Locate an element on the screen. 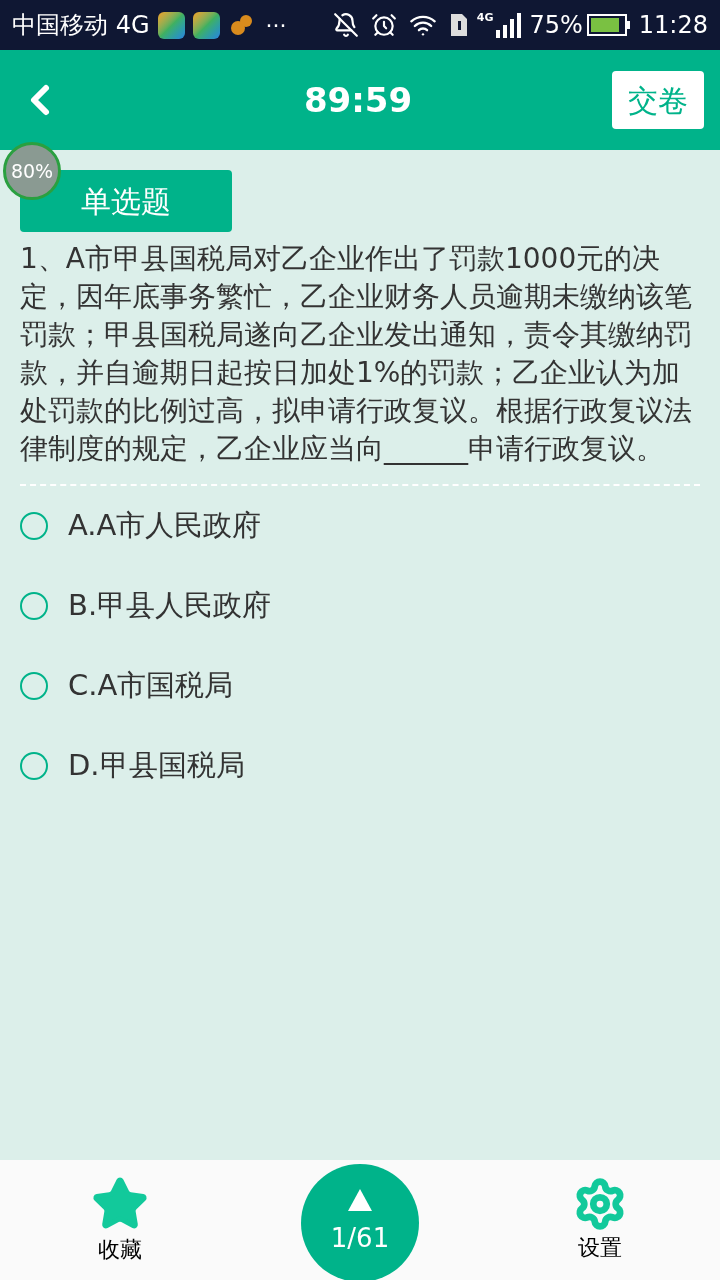 This screenshot has width=720, height=1280. favorite-button: 收藏 is located at coordinates (120, 1220).